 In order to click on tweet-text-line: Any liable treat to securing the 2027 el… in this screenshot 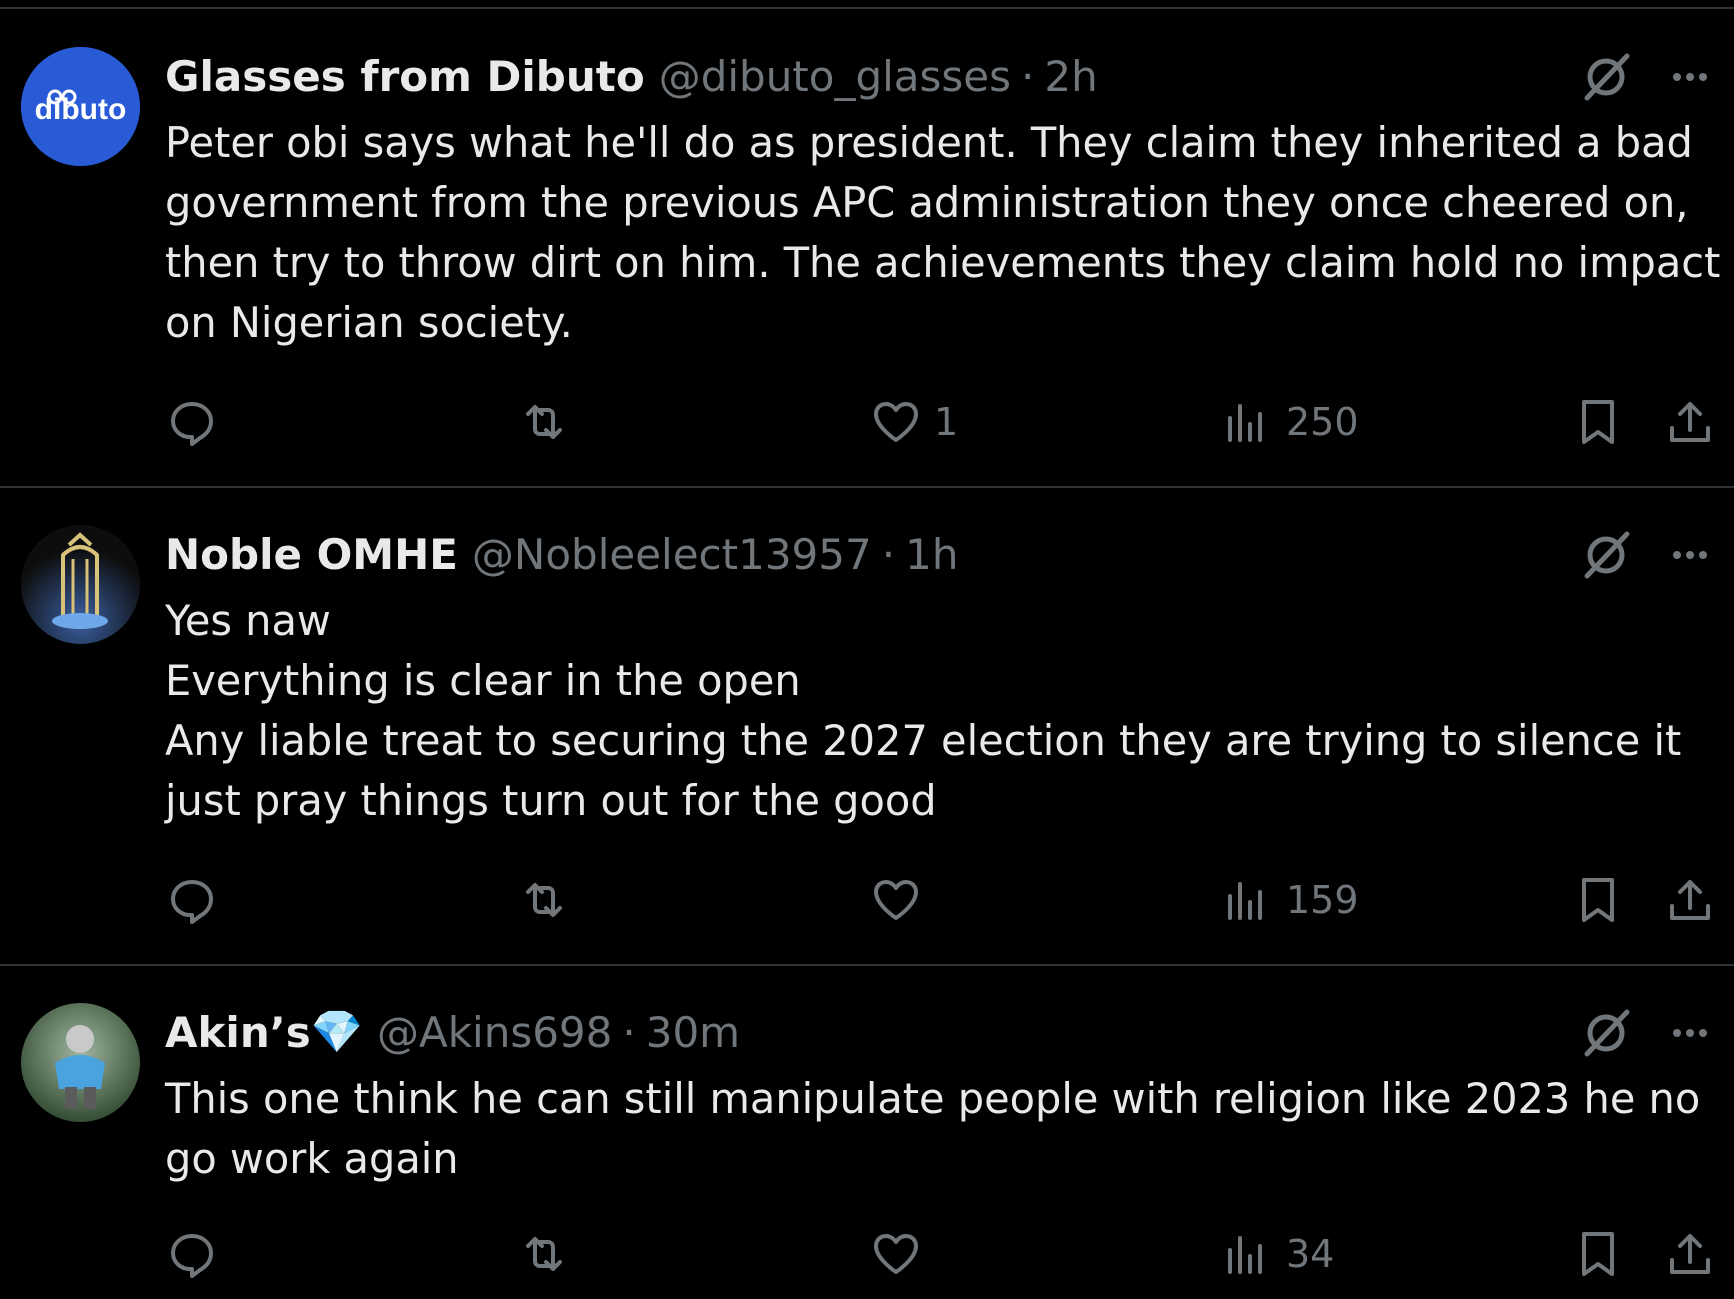, I will do `click(923, 740)`.